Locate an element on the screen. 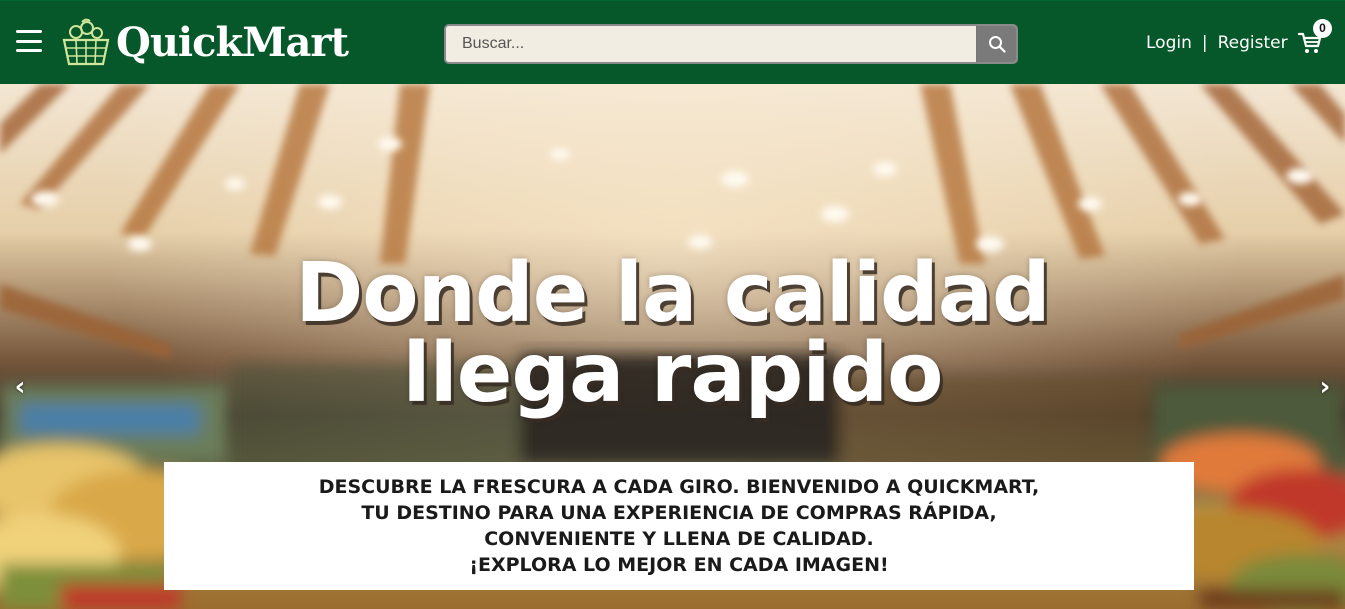 Image resolution: width=1345 pixels, height=609 pixels. hero-headline-line2: llega rapido is located at coordinates (672, 373).